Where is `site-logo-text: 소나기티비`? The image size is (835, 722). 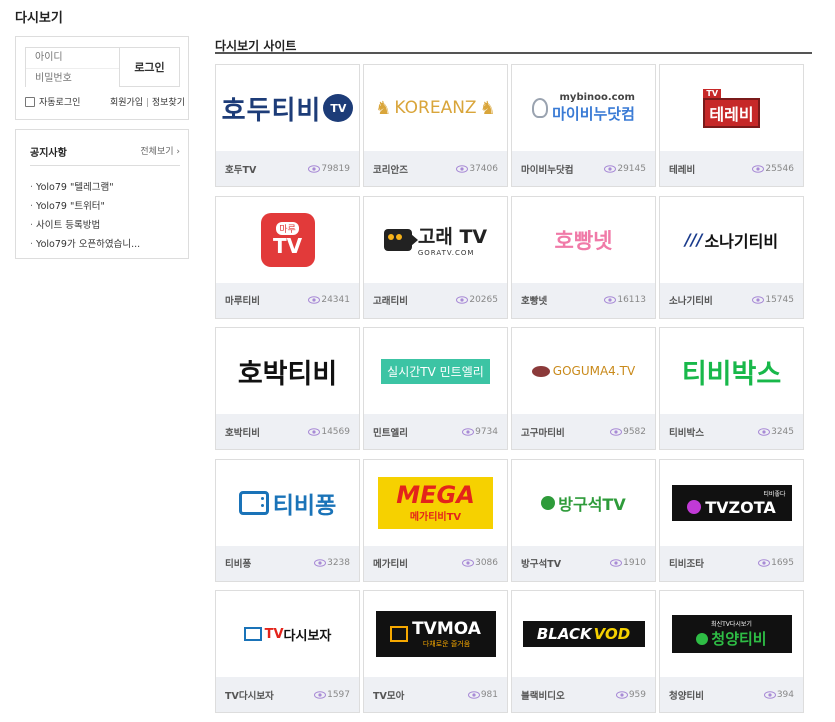 site-logo-text: 소나기티비 is located at coordinates (741, 241).